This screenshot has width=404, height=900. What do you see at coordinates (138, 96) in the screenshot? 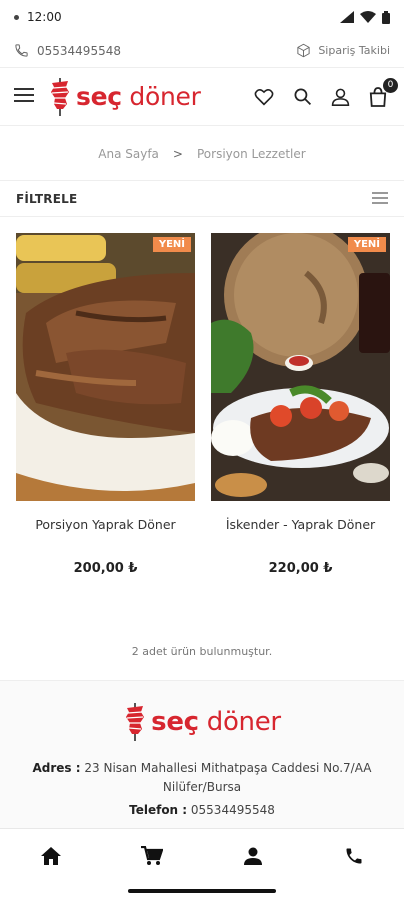
I see `logo-text: seç döner` at bounding box center [138, 96].